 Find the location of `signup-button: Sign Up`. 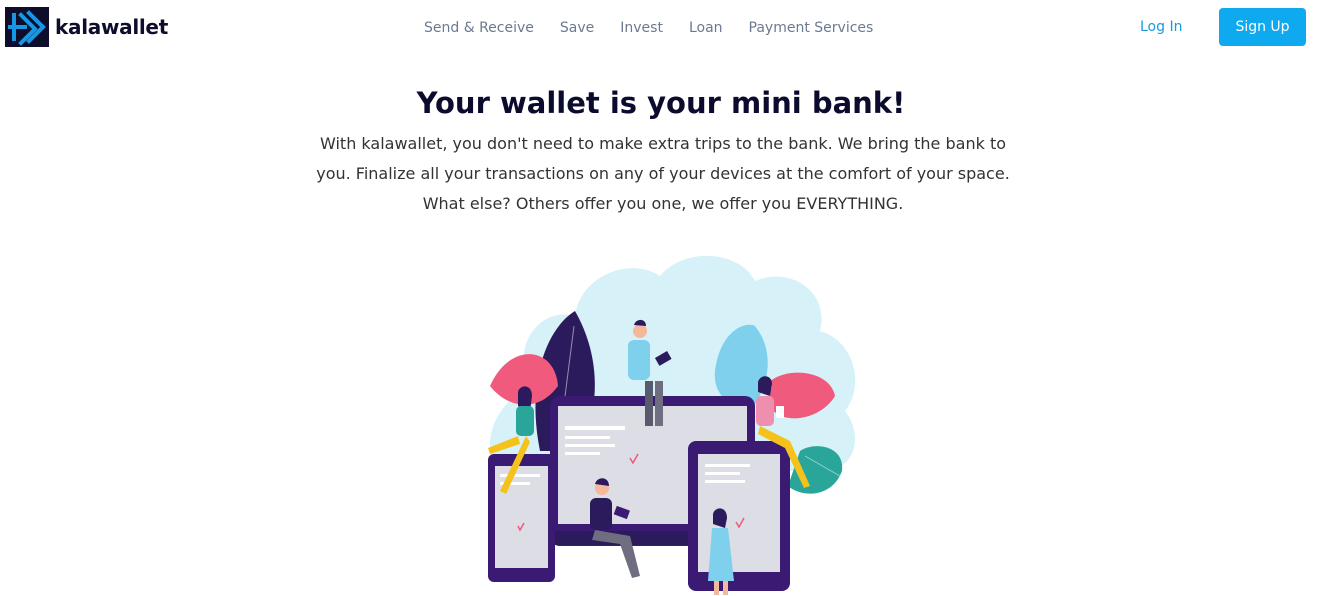

signup-button: Sign Up is located at coordinates (1262, 27).